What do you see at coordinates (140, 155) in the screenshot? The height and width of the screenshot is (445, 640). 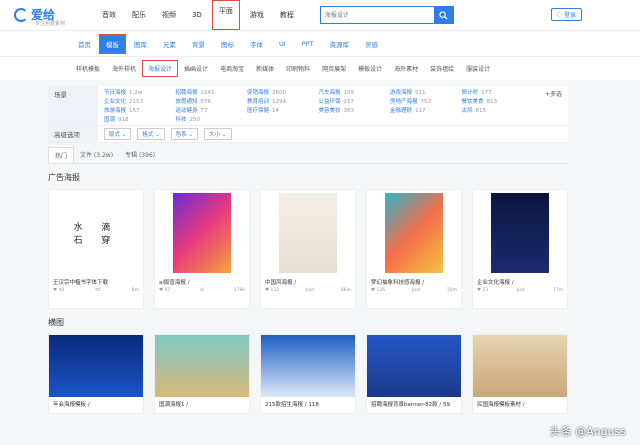 I see `tab-albums: 专辑 (396)` at bounding box center [140, 155].